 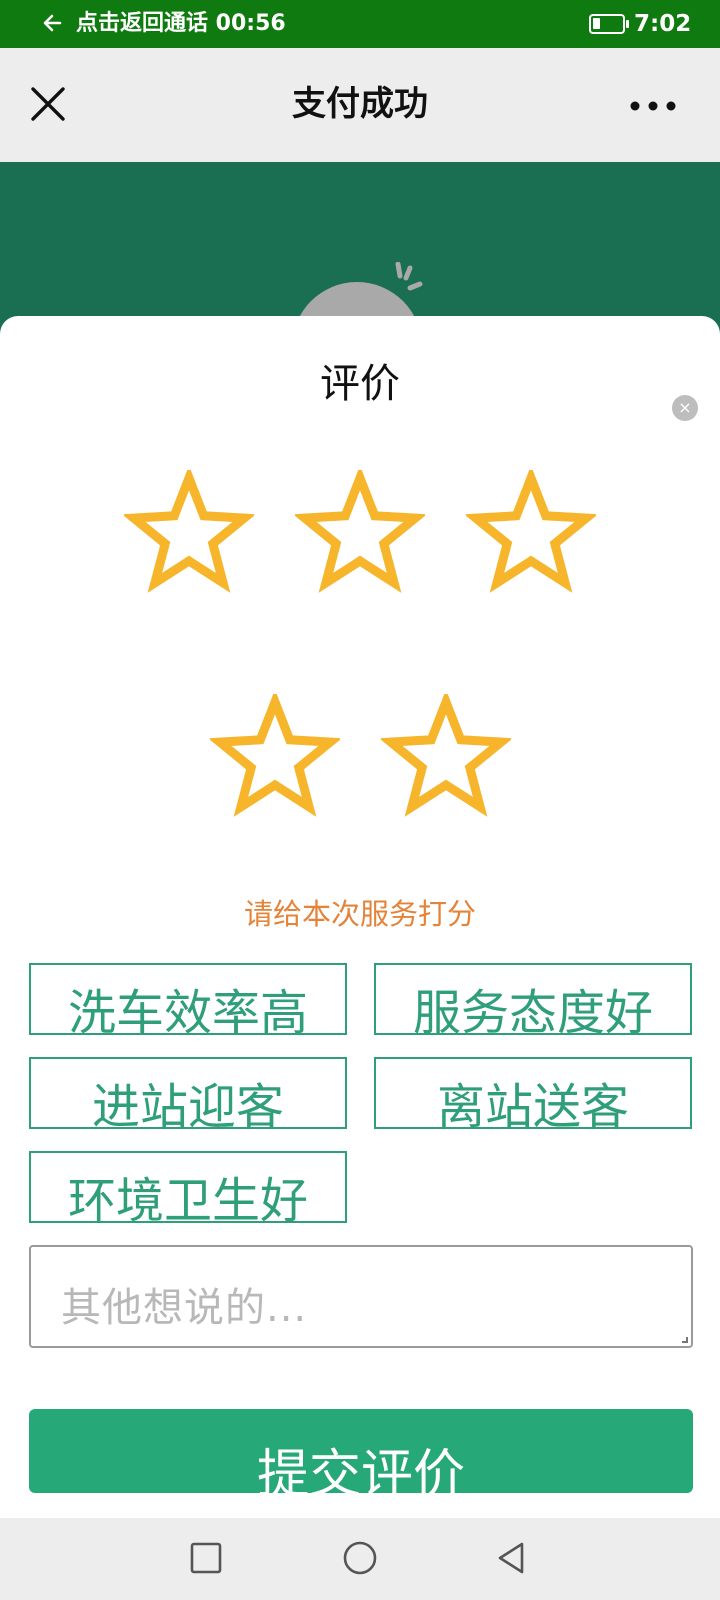 I want to click on sheet-close-button: ×, so click(x=685, y=408).